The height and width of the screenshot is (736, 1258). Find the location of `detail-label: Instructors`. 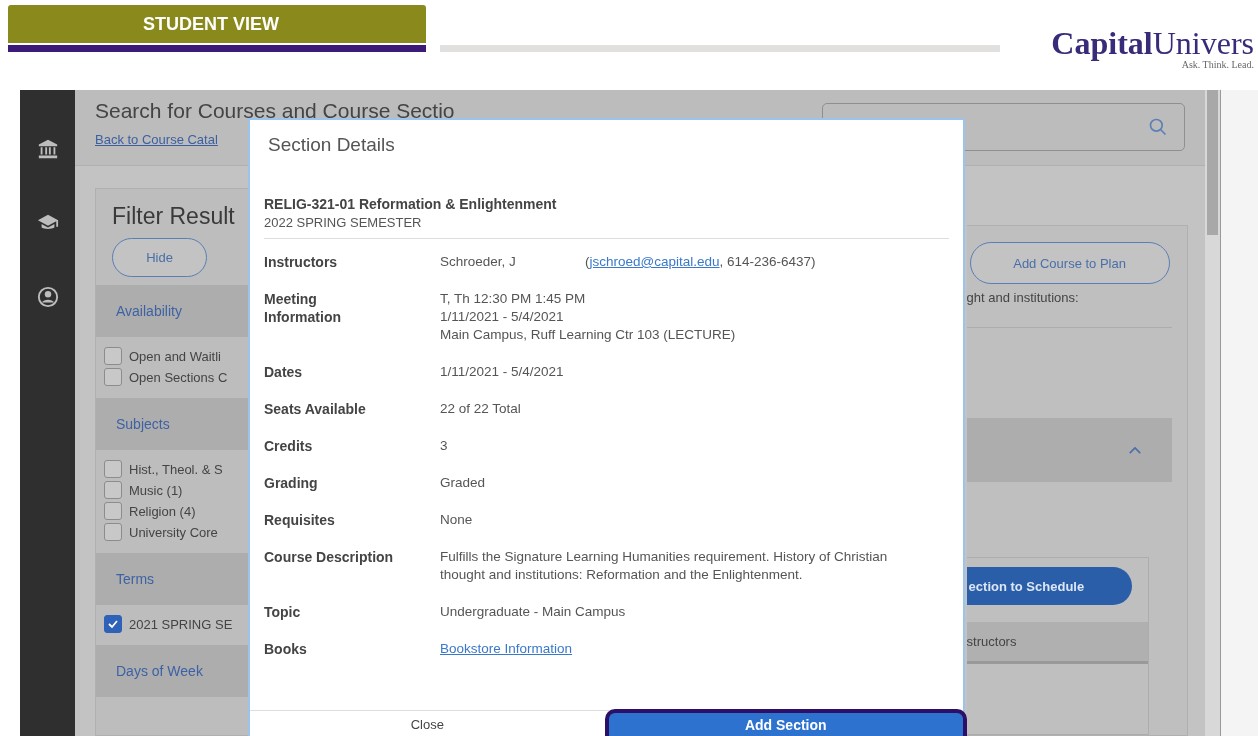

detail-label: Instructors is located at coordinates (301, 262).